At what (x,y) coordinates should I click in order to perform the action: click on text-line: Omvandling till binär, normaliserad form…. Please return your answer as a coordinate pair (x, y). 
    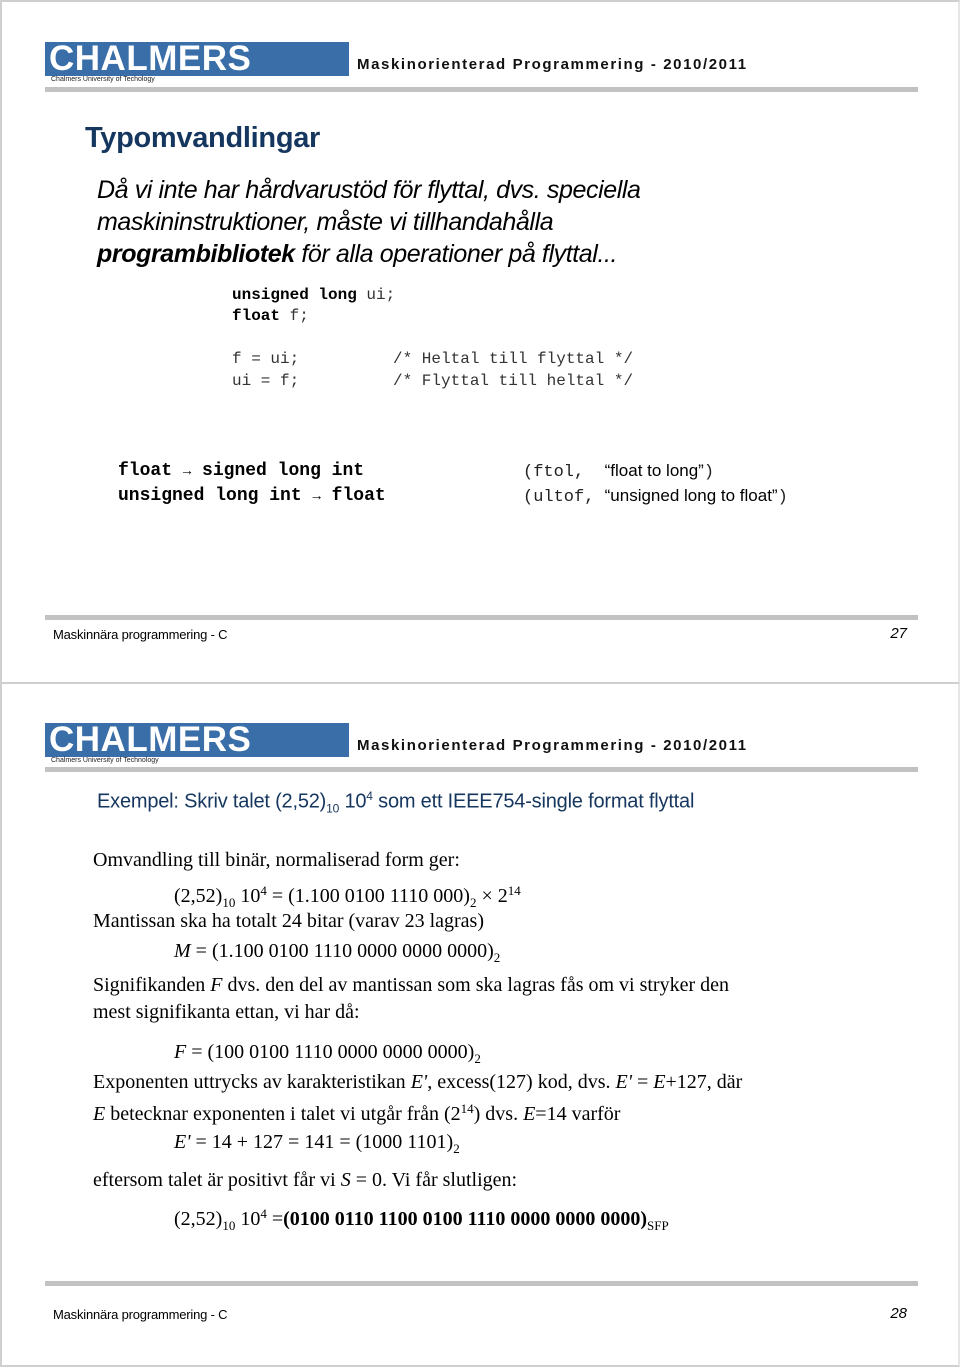
    Looking at the image, I should click on (276, 860).